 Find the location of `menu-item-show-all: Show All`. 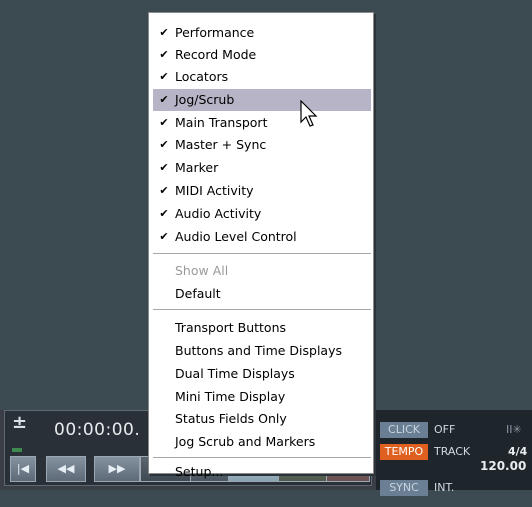

menu-item-show-all: Show All is located at coordinates (202, 270).